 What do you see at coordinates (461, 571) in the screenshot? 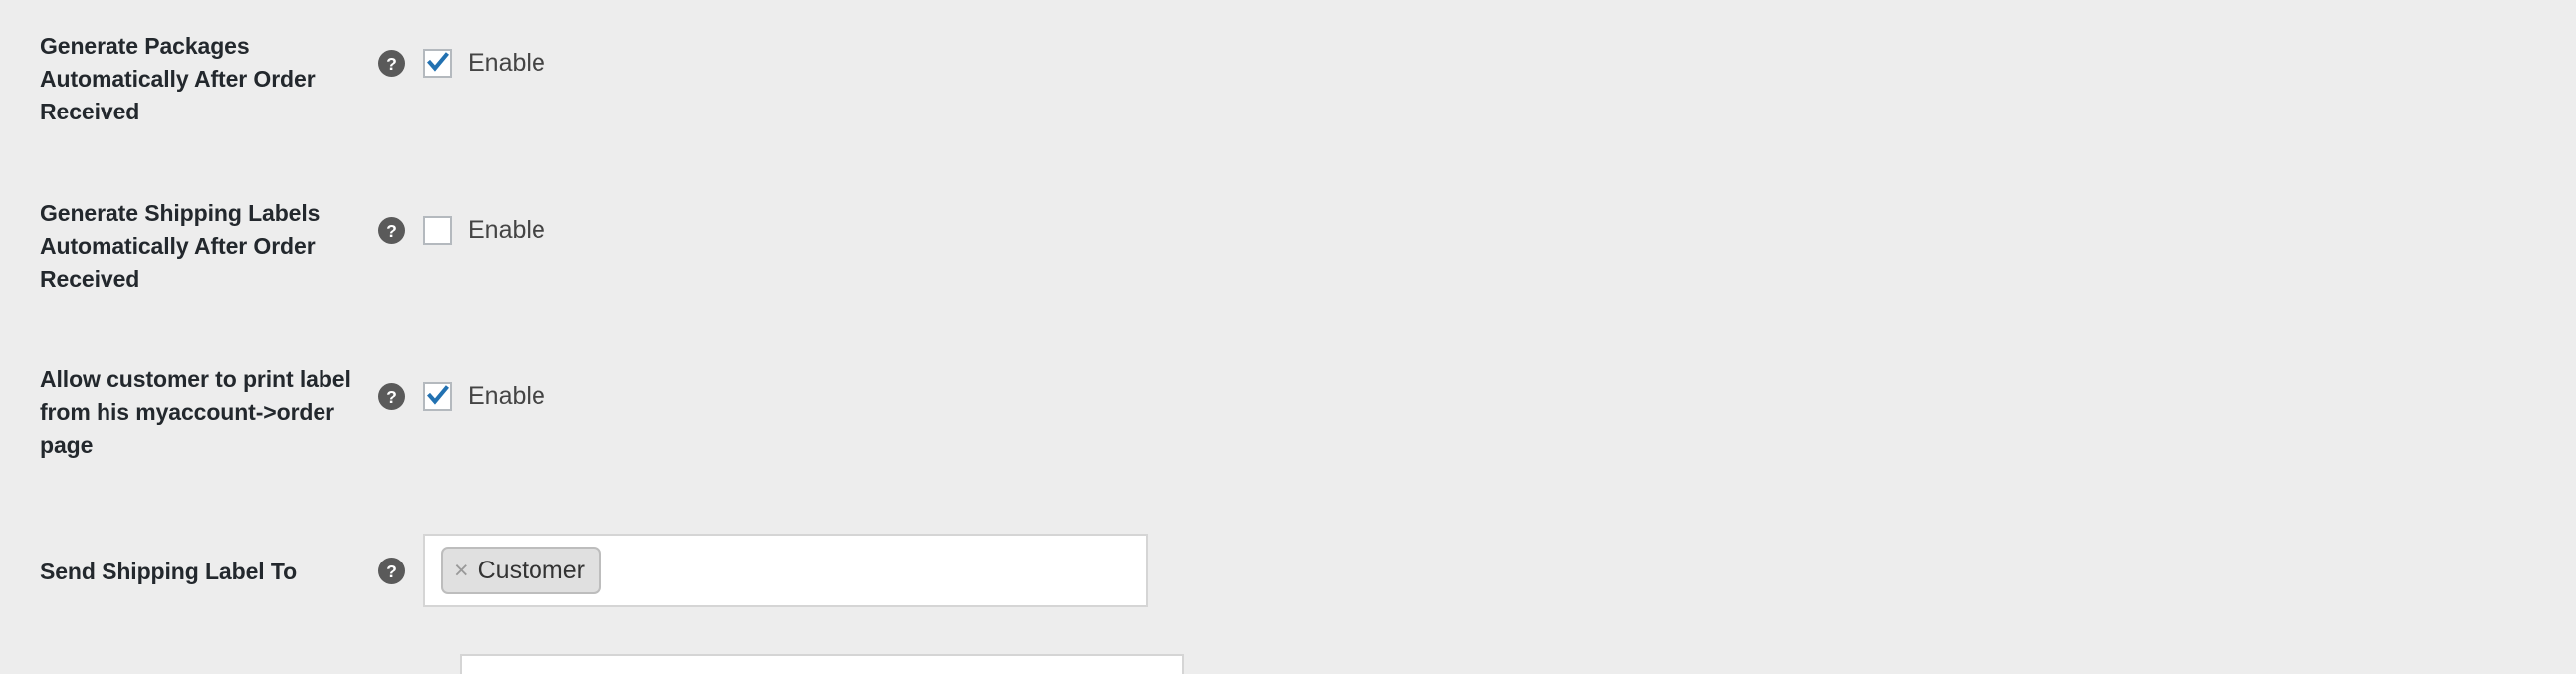
I see `remove-tag-icon: ×` at bounding box center [461, 571].